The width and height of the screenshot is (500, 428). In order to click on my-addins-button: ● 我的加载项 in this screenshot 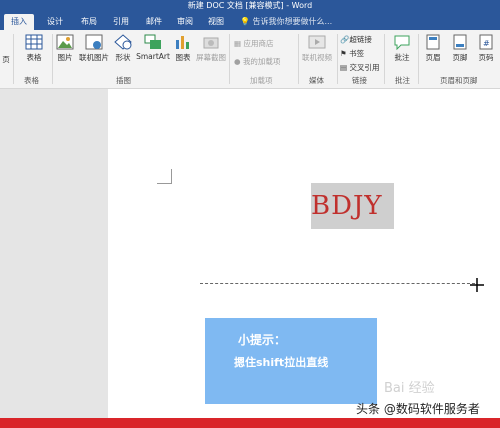, I will do `click(257, 61)`.